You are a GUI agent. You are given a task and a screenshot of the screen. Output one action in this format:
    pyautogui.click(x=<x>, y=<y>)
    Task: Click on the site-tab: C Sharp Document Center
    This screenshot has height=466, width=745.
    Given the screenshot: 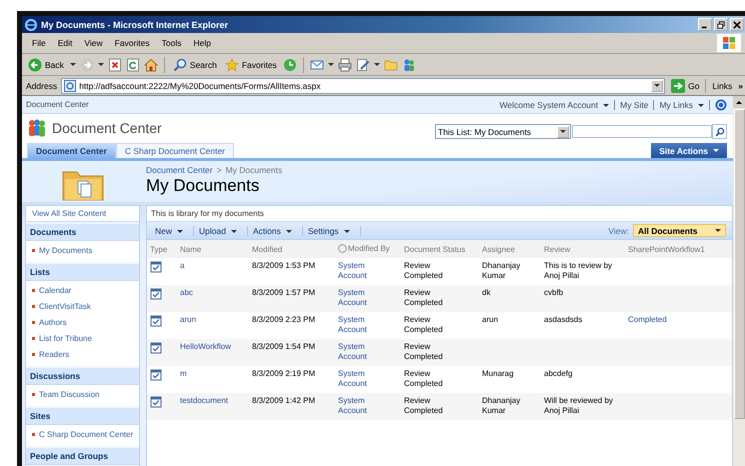 What is the action you would take?
    pyautogui.click(x=175, y=150)
    